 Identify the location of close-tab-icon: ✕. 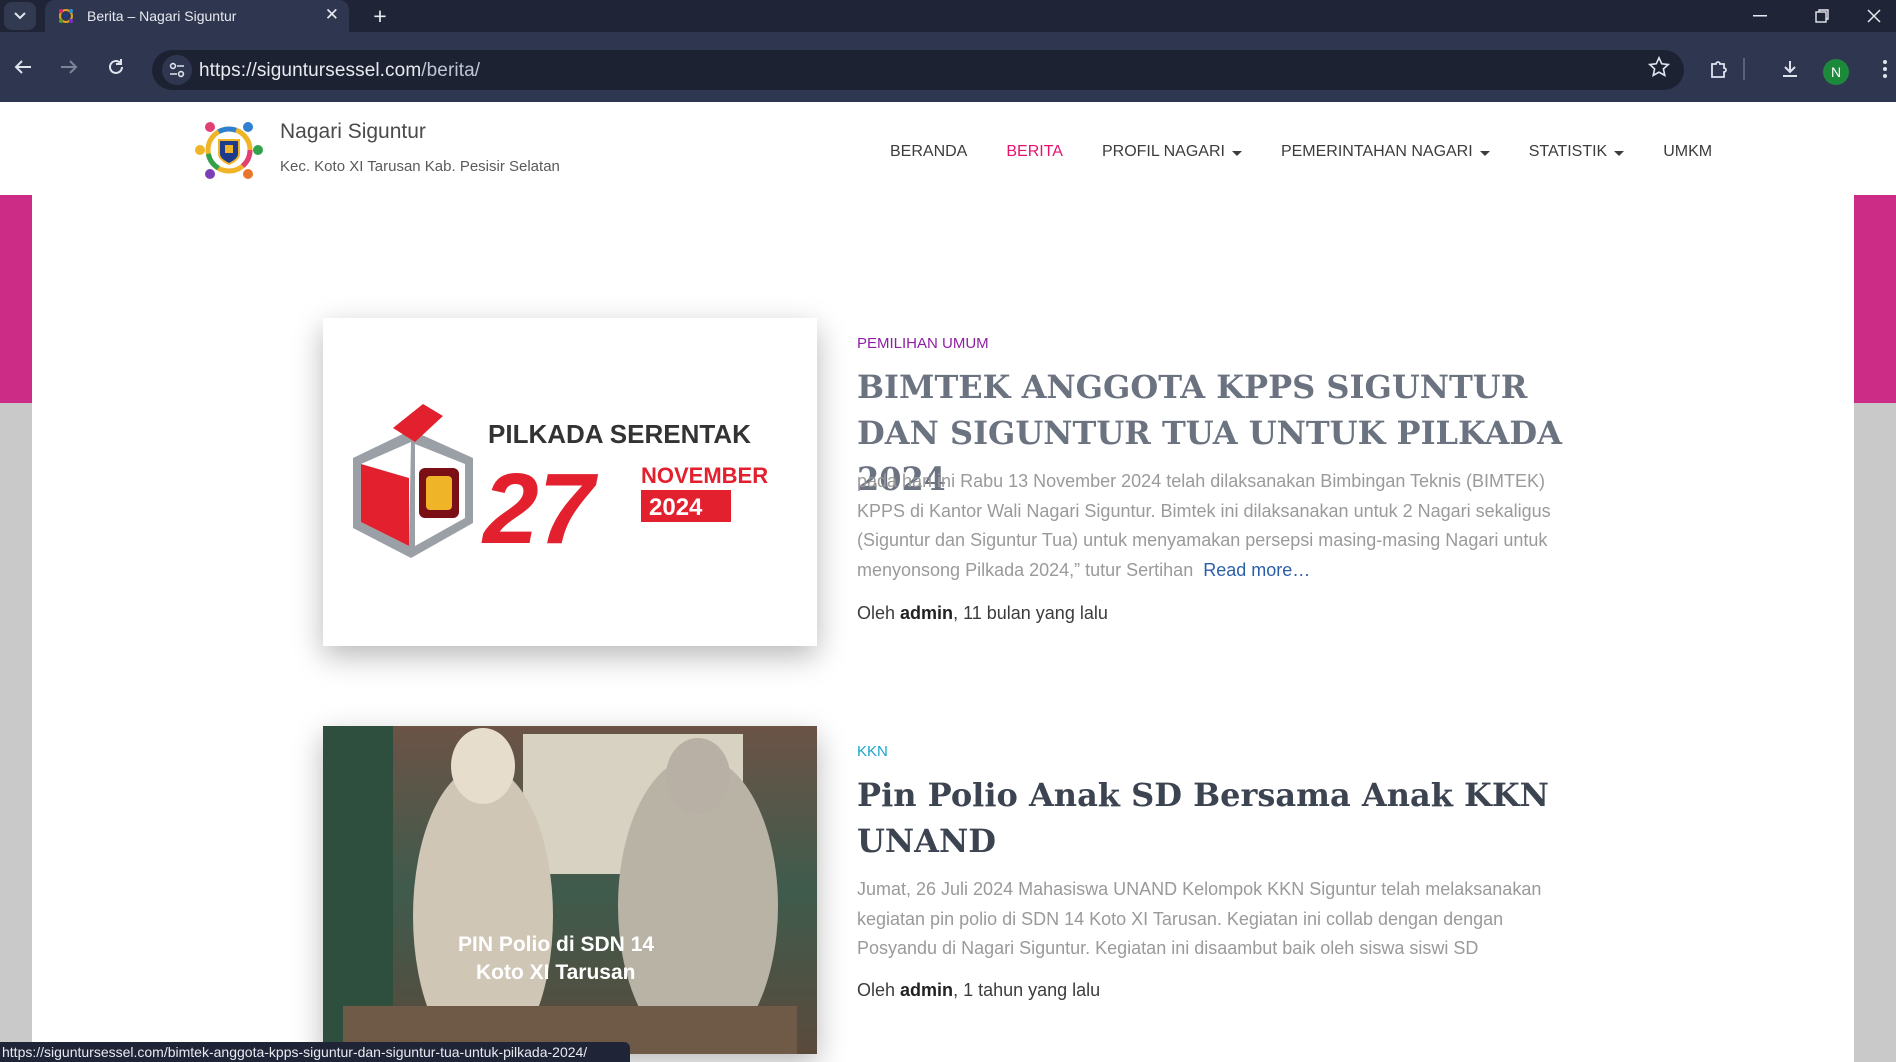
(332, 15).